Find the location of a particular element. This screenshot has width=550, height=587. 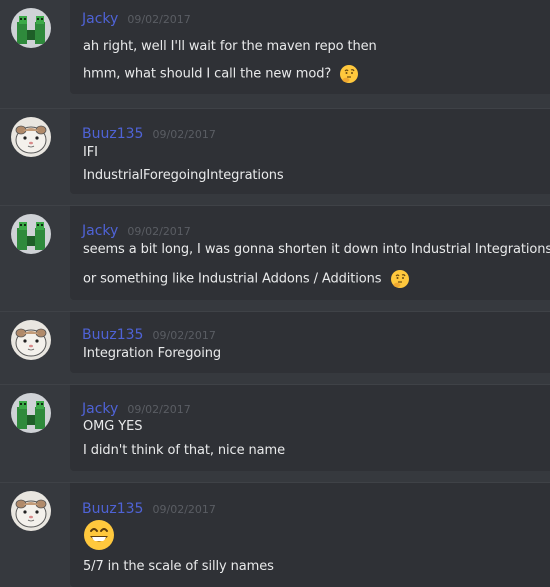

message-text: hmm, what should I call the new mod? is located at coordinates (221, 74).